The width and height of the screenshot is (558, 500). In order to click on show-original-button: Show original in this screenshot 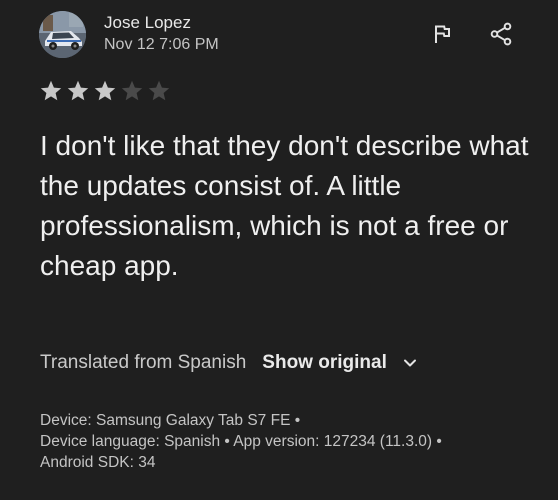, I will do `click(324, 363)`.